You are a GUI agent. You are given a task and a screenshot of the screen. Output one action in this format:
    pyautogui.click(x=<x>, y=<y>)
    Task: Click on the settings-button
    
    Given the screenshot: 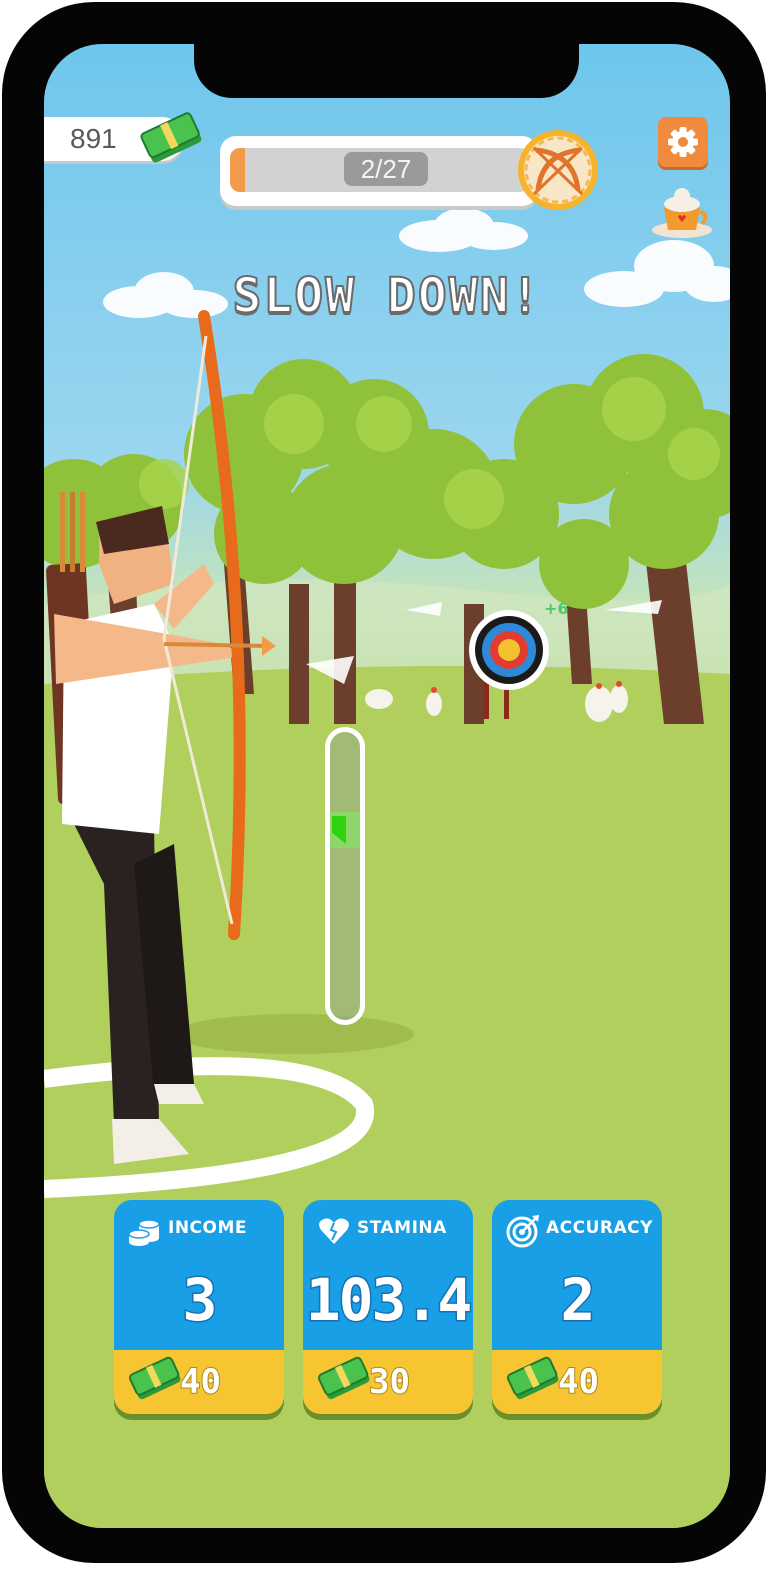 What is the action you would take?
    pyautogui.click(x=683, y=142)
    